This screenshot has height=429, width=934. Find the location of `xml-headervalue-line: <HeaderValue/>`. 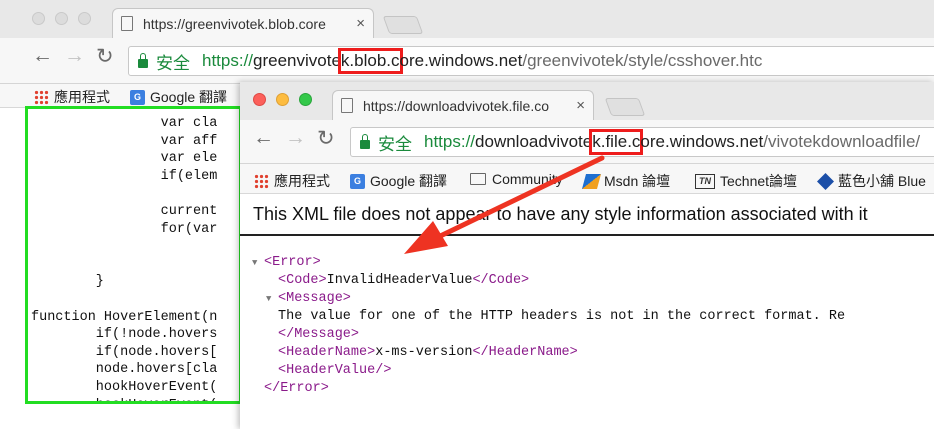

xml-headervalue-line: <HeaderValue/> is located at coordinates (548, 371).